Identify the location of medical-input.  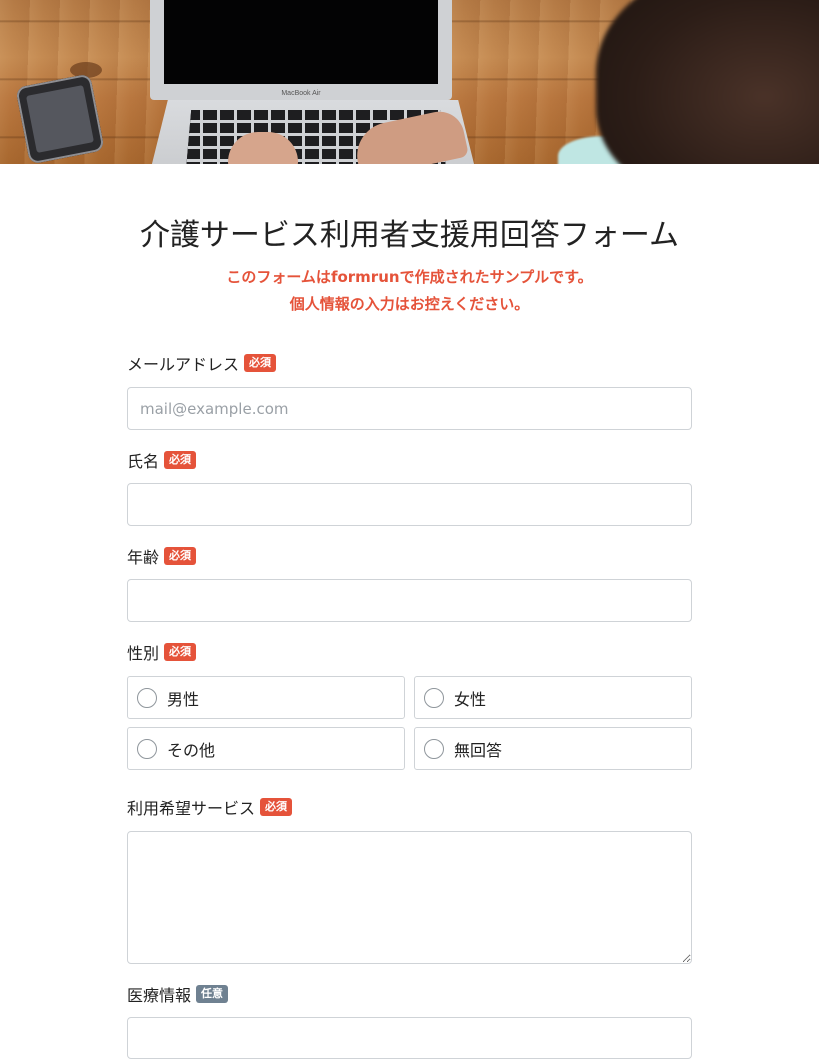
(409, 1038).